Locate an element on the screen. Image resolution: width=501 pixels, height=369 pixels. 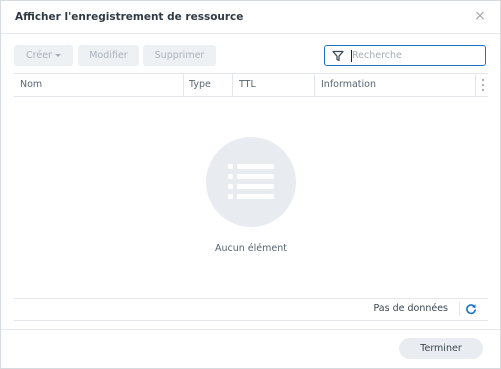
search-input is located at coordinates (415, 55).